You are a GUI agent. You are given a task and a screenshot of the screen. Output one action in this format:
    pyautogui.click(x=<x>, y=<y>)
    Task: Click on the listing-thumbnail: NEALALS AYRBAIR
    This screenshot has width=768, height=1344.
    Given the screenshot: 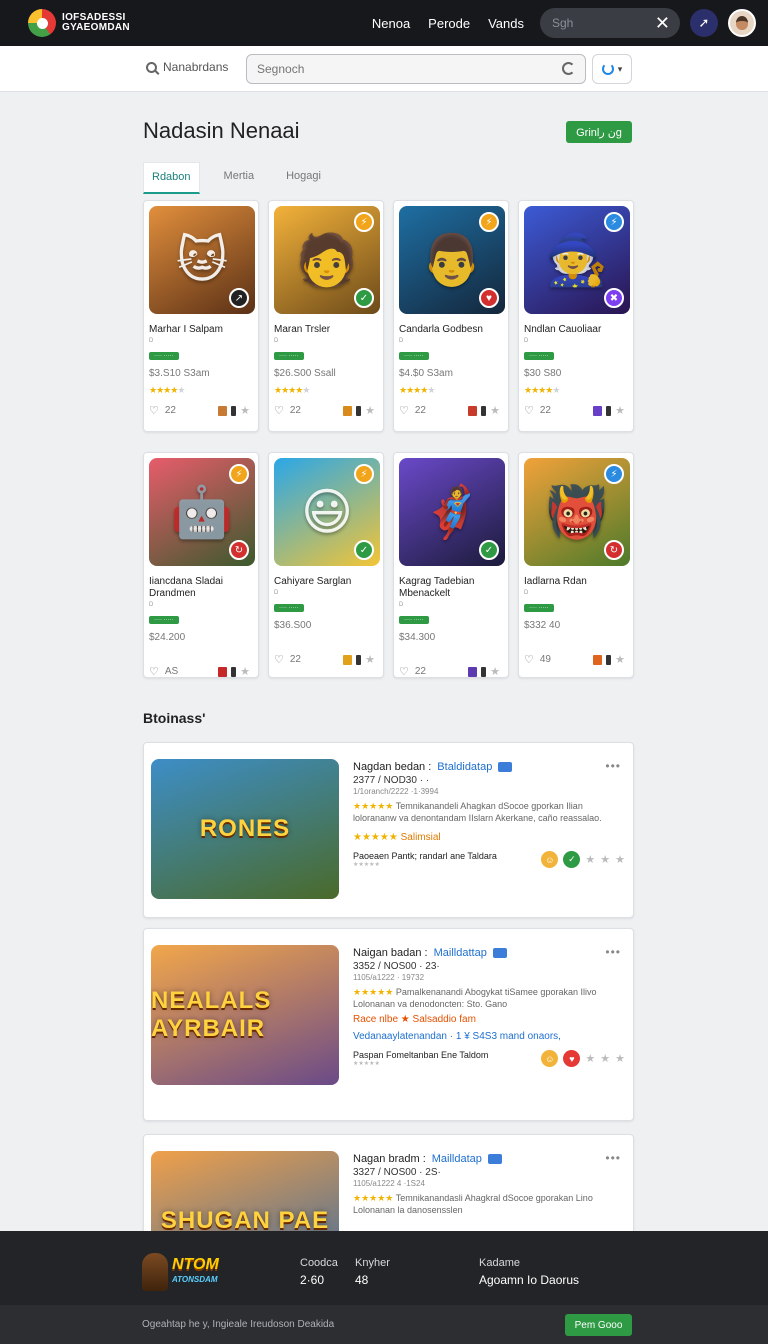 What is the action you would take?
    pyautogui.click(x=245, y=1015)
    